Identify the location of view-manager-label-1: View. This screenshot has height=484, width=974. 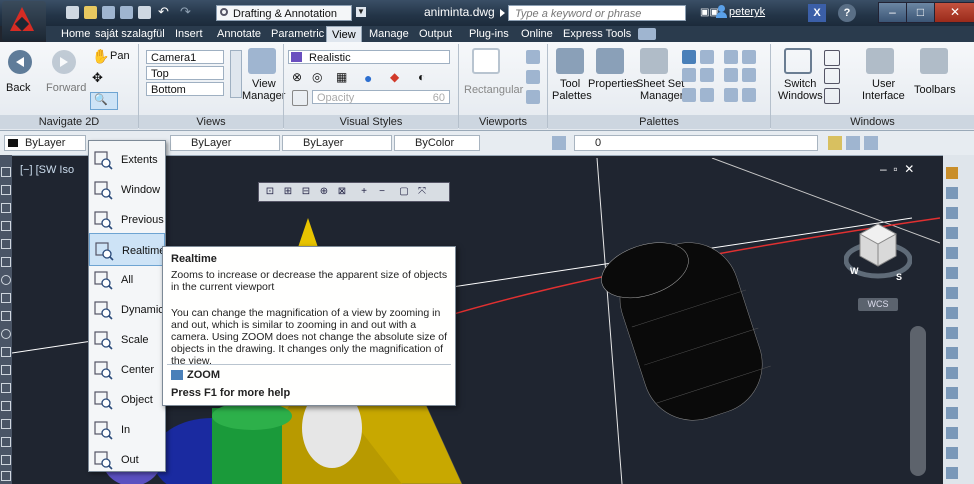
(264, 84).